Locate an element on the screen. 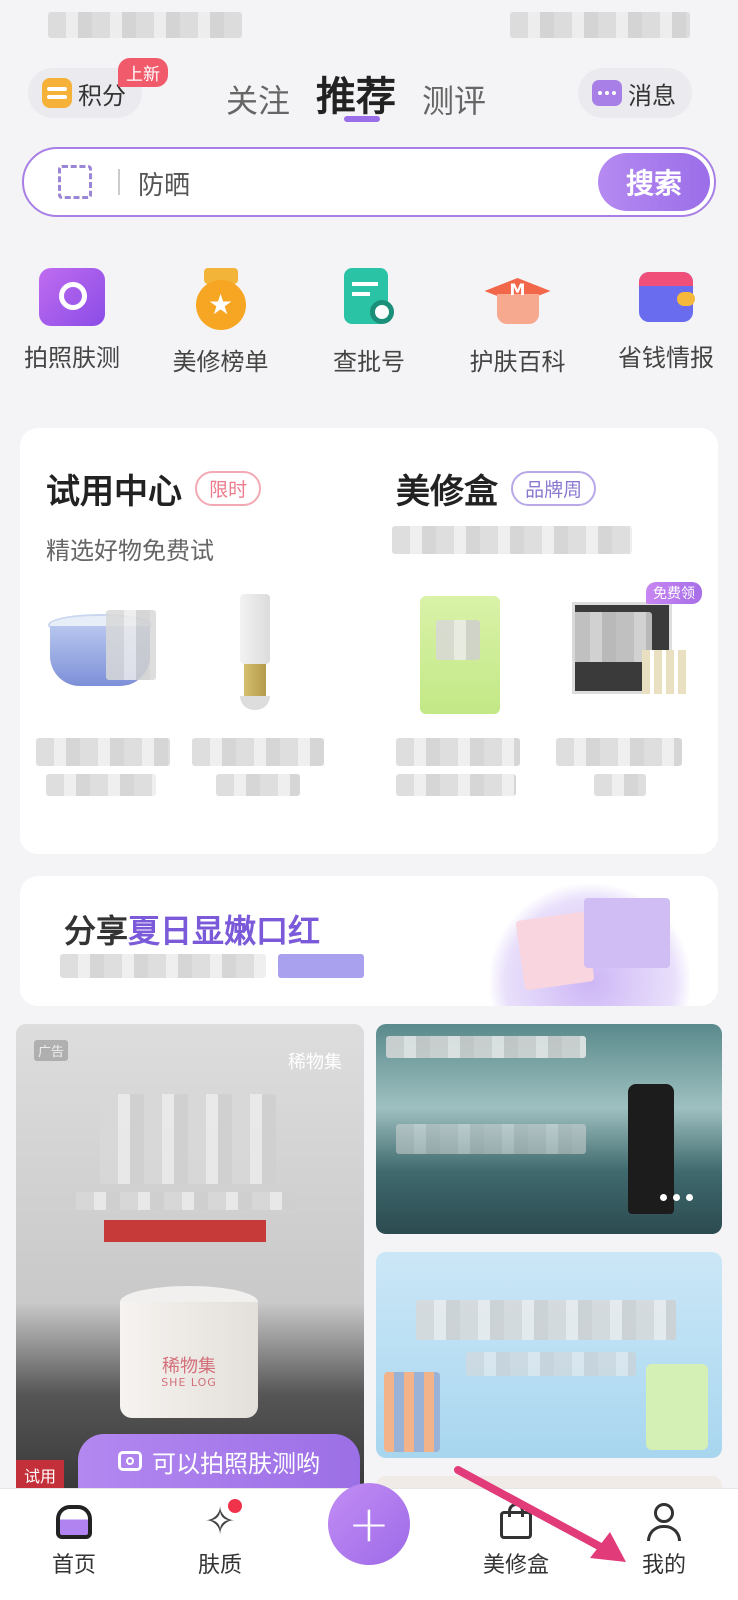 This screenshot has width=738, height=1600. graduation-cap-icon: M is located at coordinates (517, 299).